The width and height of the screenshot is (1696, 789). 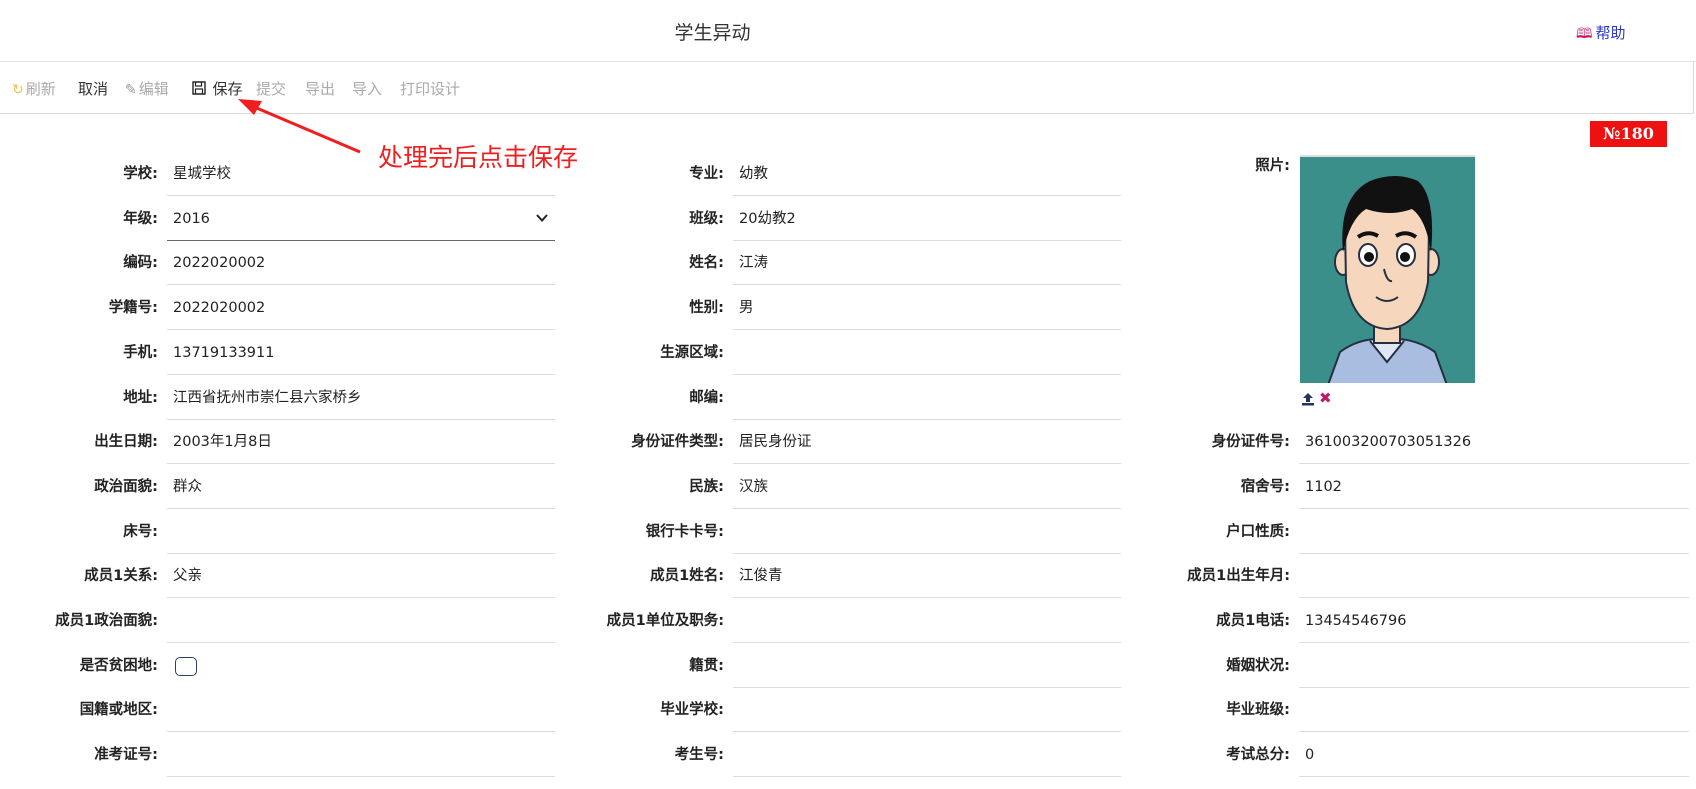 What do you see at coordinates (191, 218) in the screenshot?
I see `grade-select-value: 2016` at bounding box center [191, 218].